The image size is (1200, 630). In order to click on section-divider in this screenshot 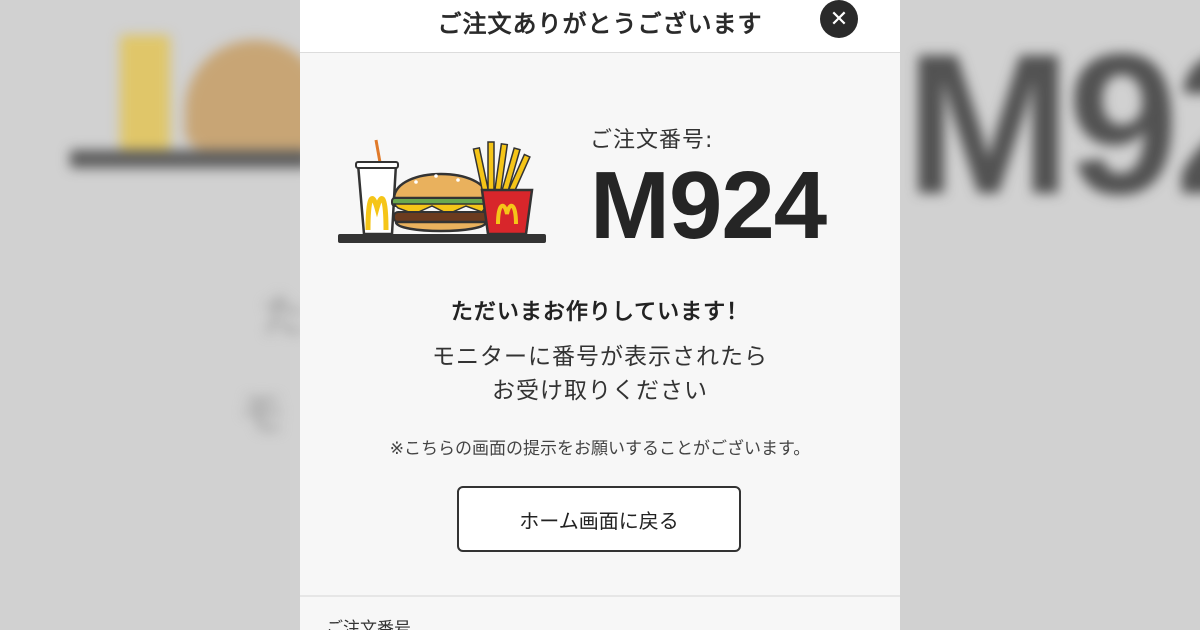, I will do `click(600, 596)`.